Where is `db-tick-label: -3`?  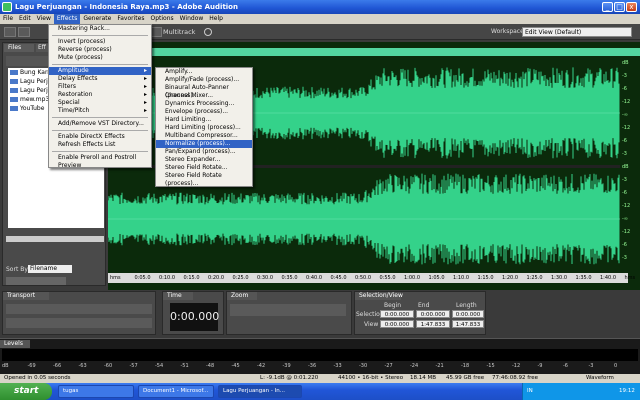
db-tick-label: -3 is located at coordinates (624, 76).